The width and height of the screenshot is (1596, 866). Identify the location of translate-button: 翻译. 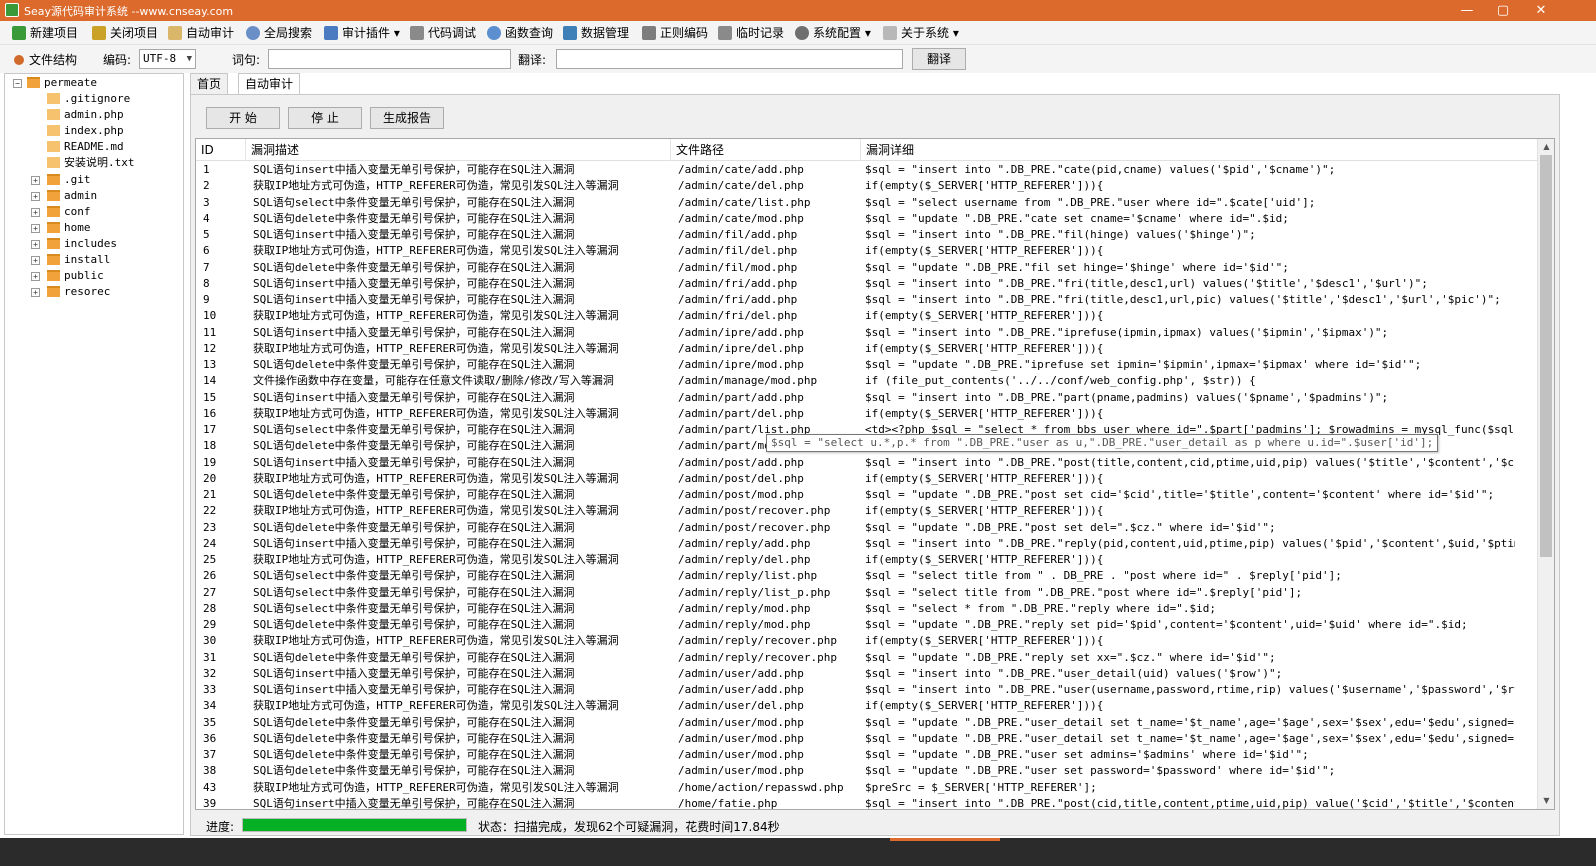
(939, 59).